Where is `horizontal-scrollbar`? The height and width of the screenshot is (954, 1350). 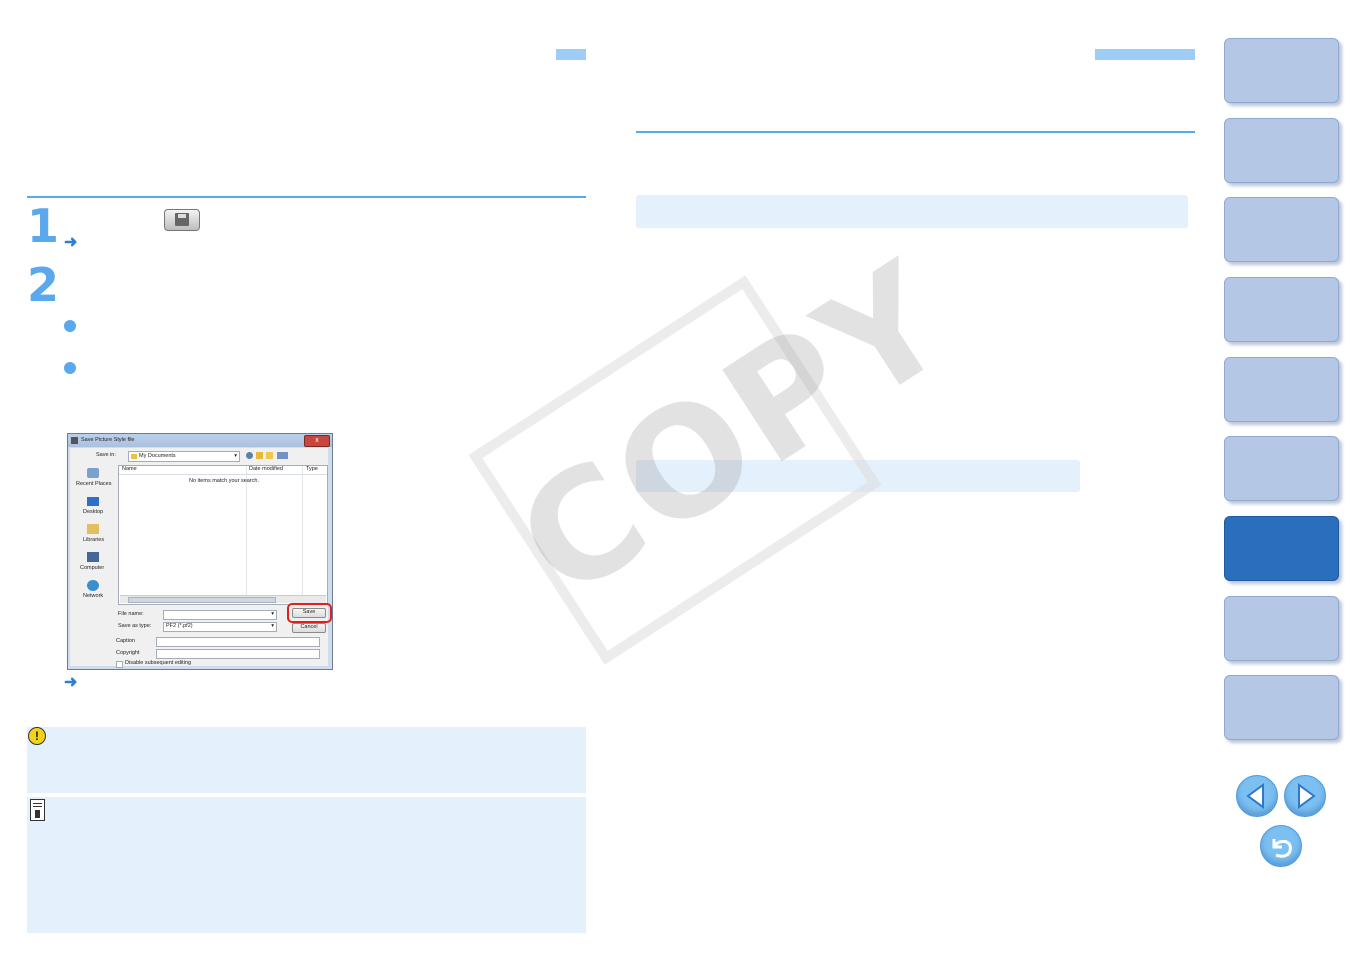
horizontal-scrollbar is located at coordinates (223, 599).